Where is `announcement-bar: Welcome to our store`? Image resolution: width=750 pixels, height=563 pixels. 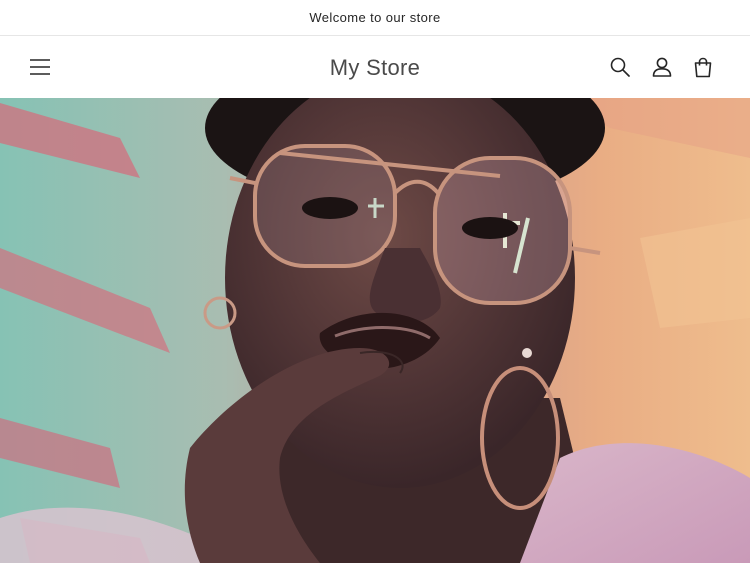 announcement-bar: Welcome to our store is located at coordinates (375, 18).